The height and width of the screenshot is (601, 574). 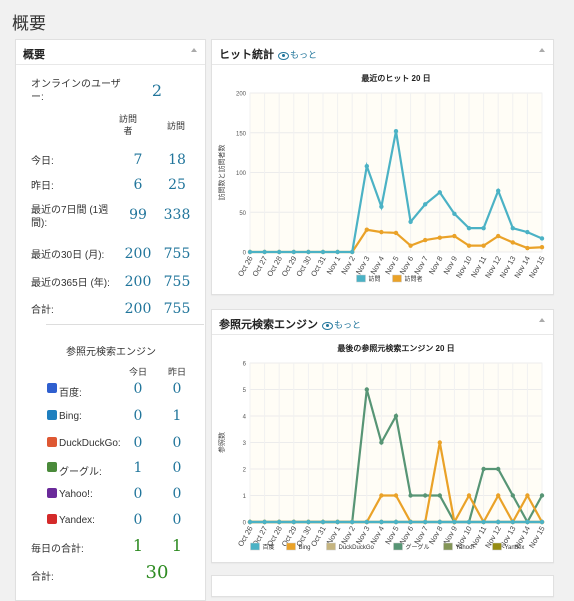 I want to click on col-today-header: 今日, so click(x=137, y=372).